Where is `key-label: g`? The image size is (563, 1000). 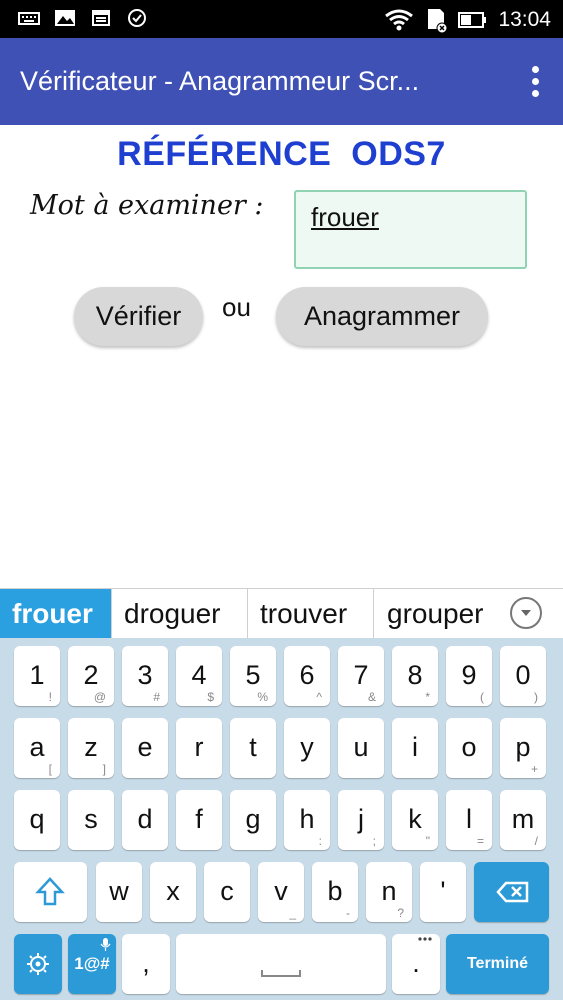 key-label: g is located at coordinates (253, 819).